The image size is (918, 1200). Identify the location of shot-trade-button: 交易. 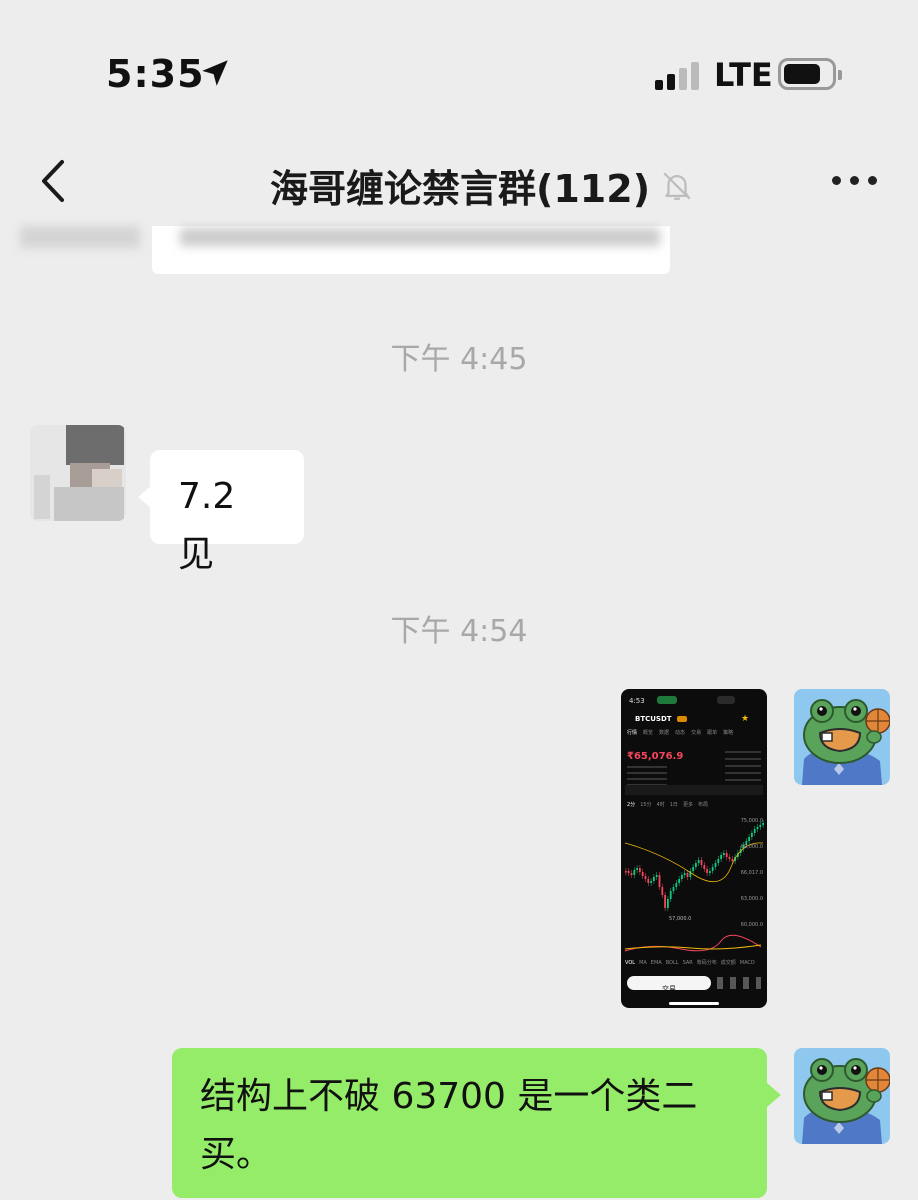
(669, 984).